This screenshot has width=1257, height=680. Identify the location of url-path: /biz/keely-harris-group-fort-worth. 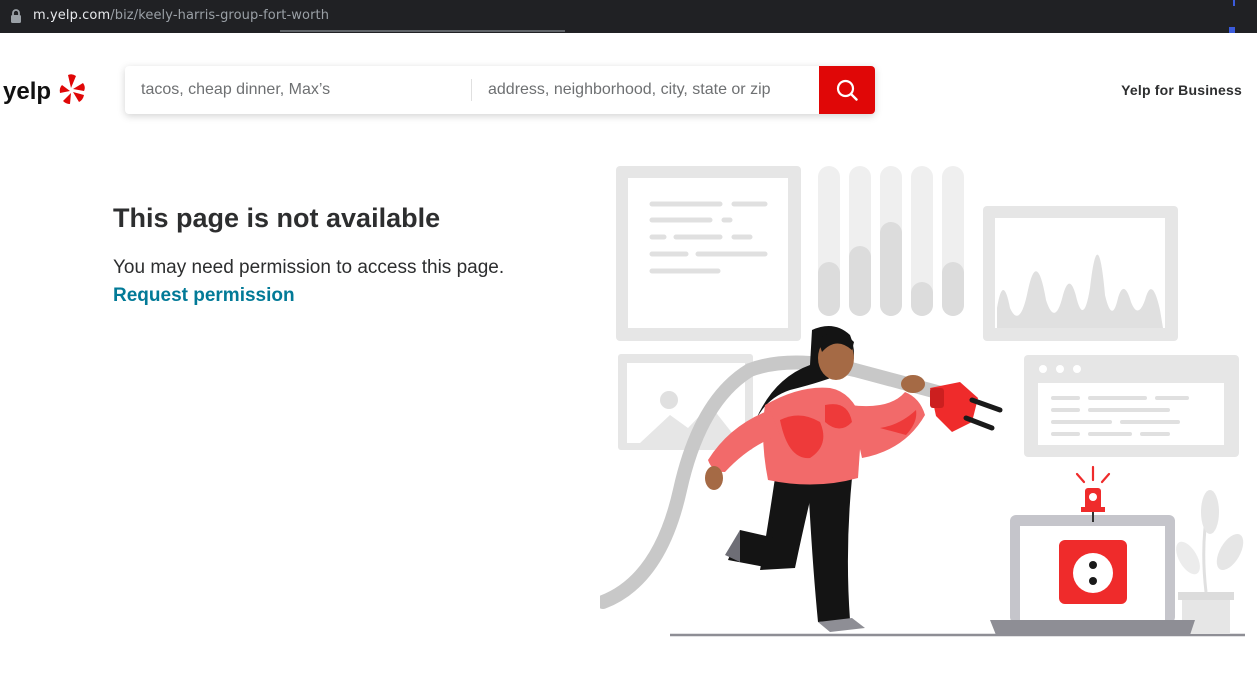
(220, 15).